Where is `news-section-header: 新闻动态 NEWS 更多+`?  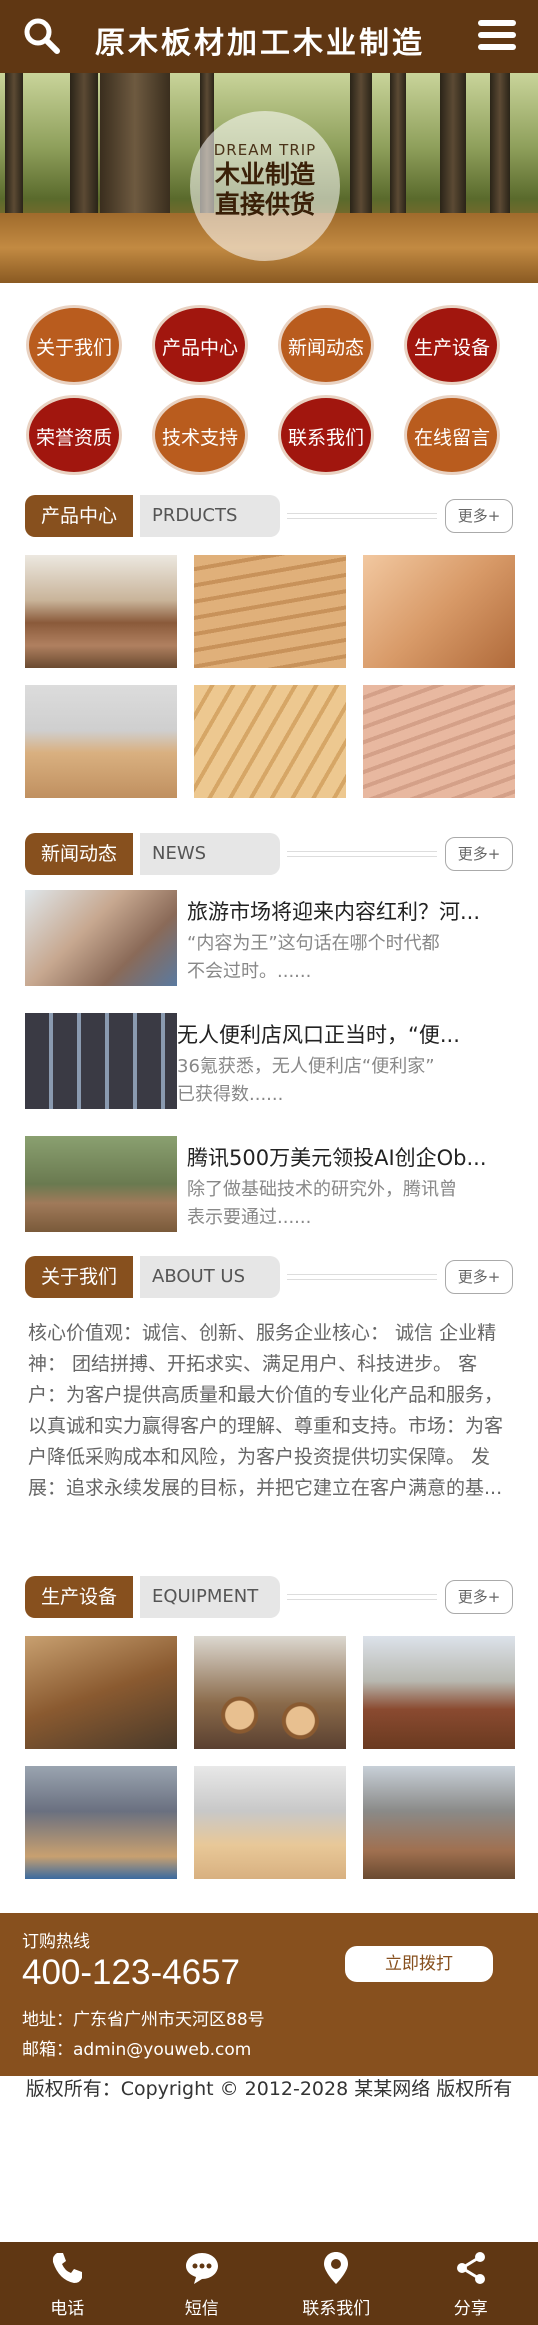
news-section-header: 新闻动态 NEWS 更多+ is located at coordinates (269, 854).